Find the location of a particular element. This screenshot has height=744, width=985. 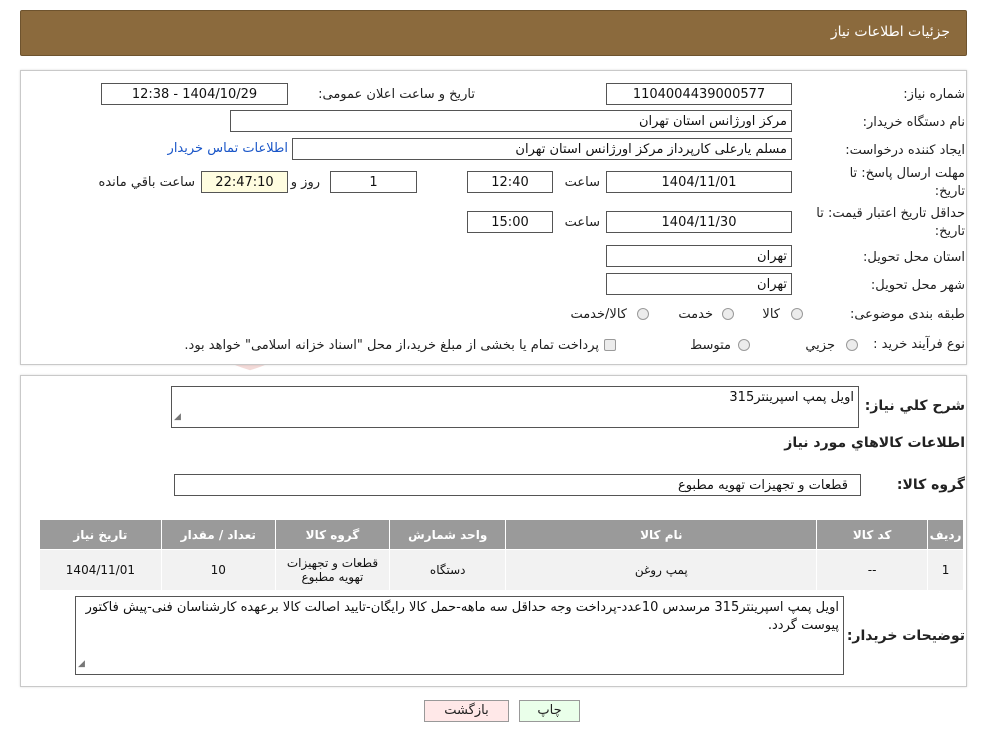

category-goods-label: کالا is located at coordinates (771, 314).